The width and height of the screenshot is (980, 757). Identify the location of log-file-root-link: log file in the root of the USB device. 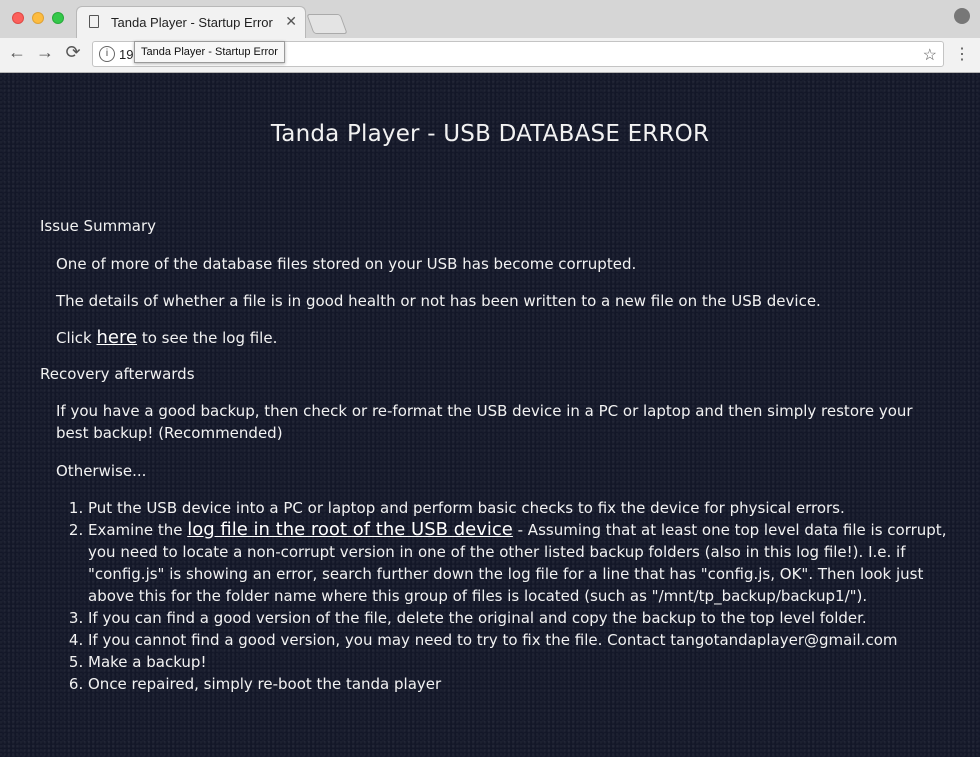
(350, 529).